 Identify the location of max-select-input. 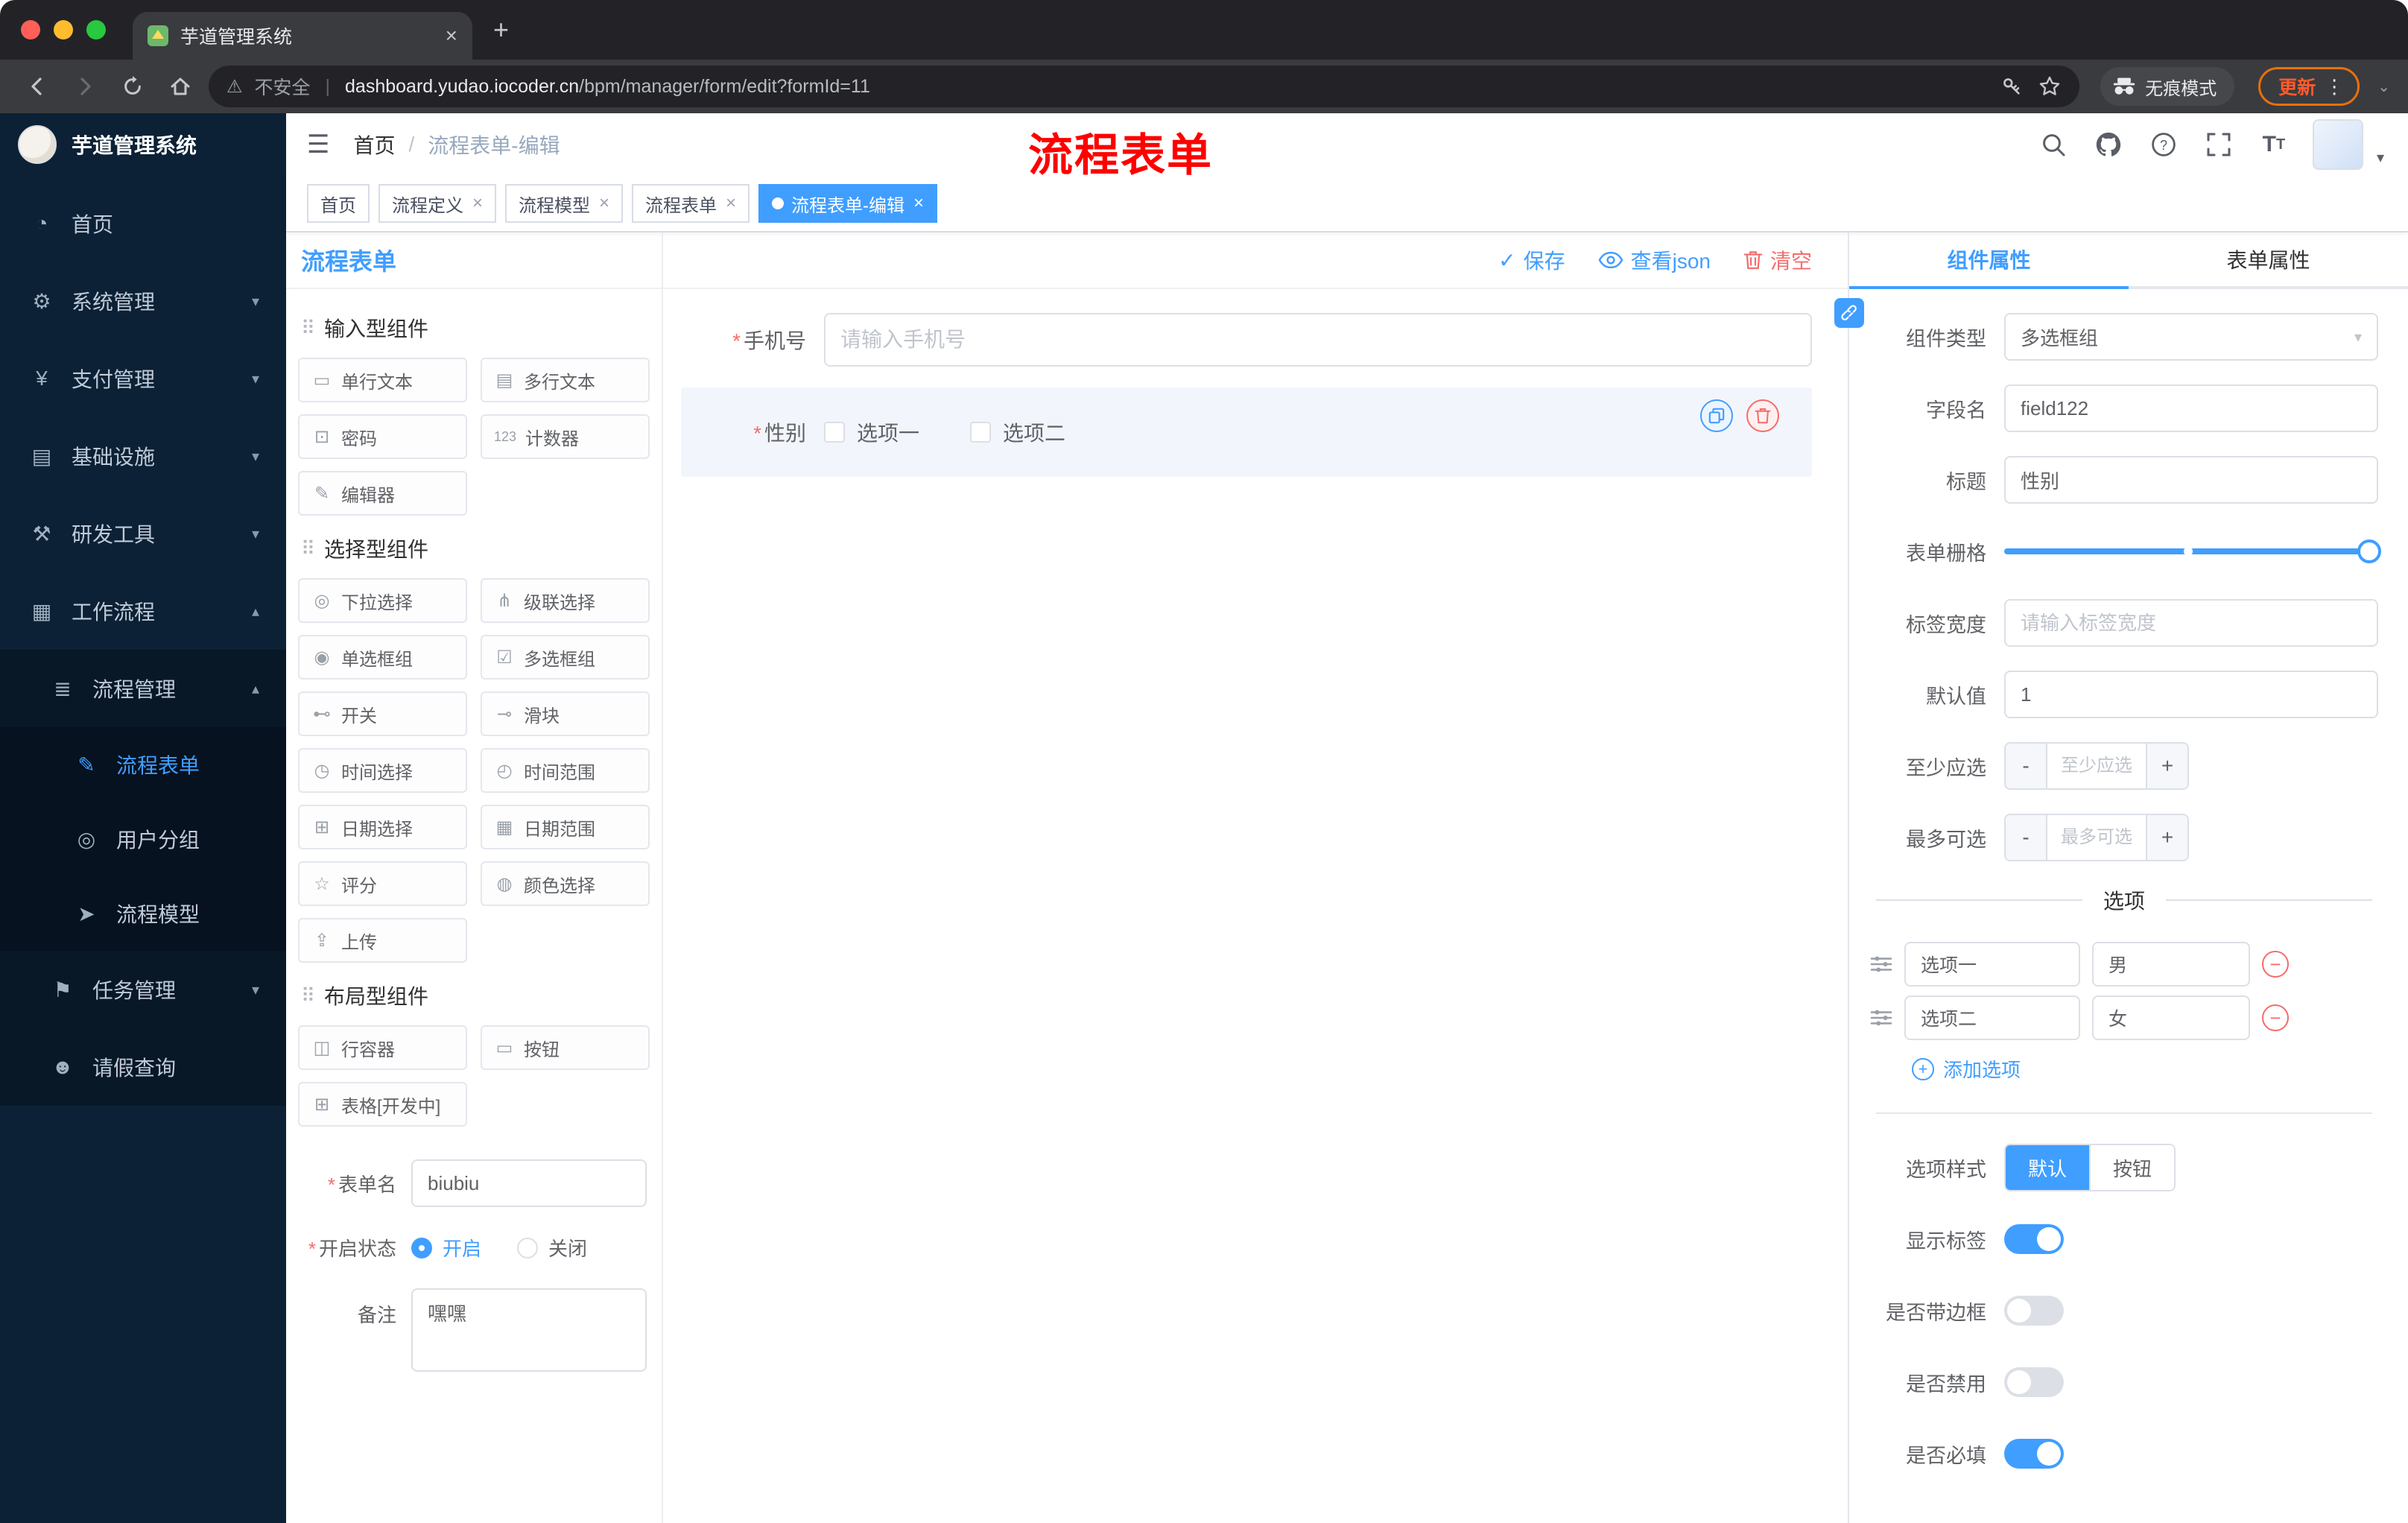
(2096, 838).